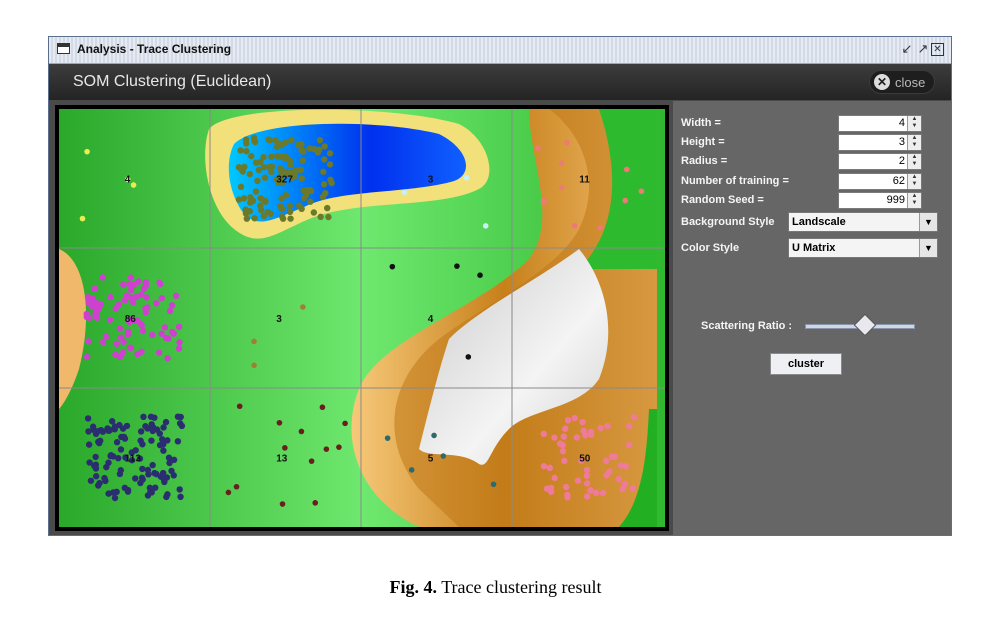 The height and width of the screenshot is (630, 991). What do you see at coordinates (923, 49) in the screenshot?
I see `maximize-icon: ↗` at bounding box center [923, 49].